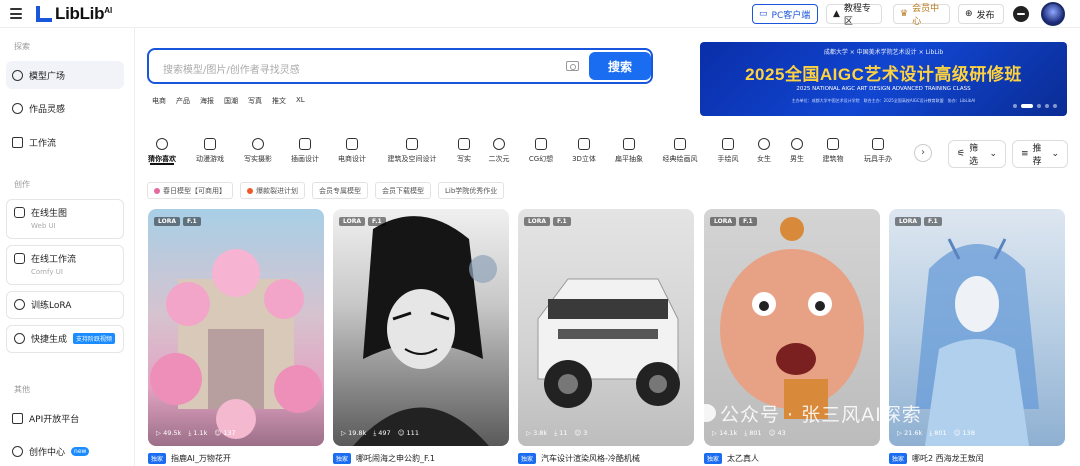 The width and height of the screenshot is (1080, 466). What do you see at coordinates (300, 101) in the screenshot?
I see `hot-keyword: XL` at bounding box center [300, 101].